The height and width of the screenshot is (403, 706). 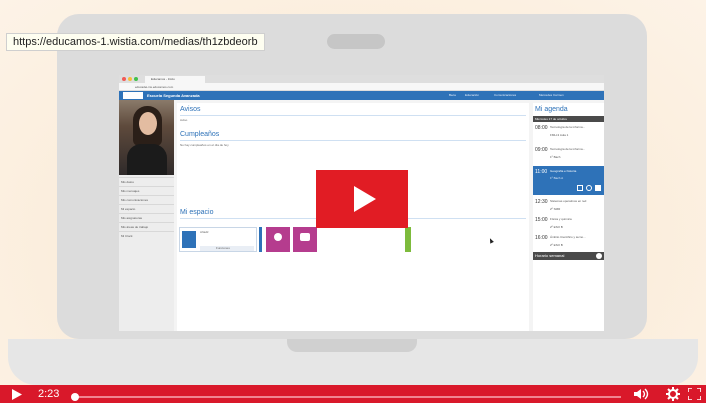 What do you see at coordinates (673, 394) in the screenshot?
I see `gear-icon` at bounding box center [673, 394].